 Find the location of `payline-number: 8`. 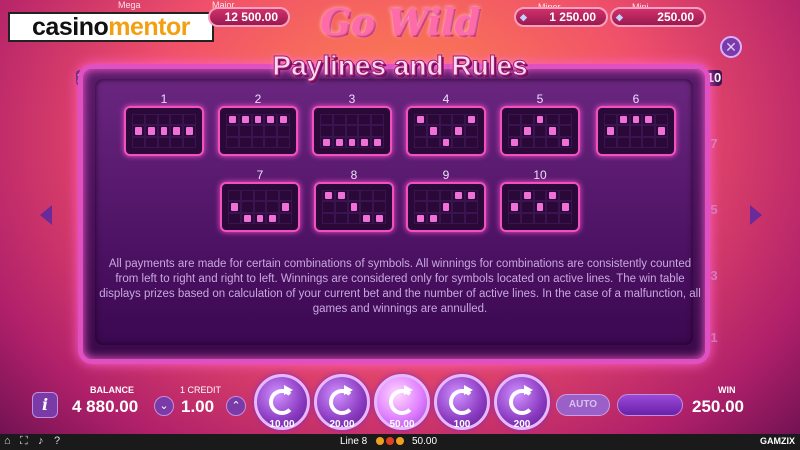

payline-number: 8 is located at coordinates (354, 175).